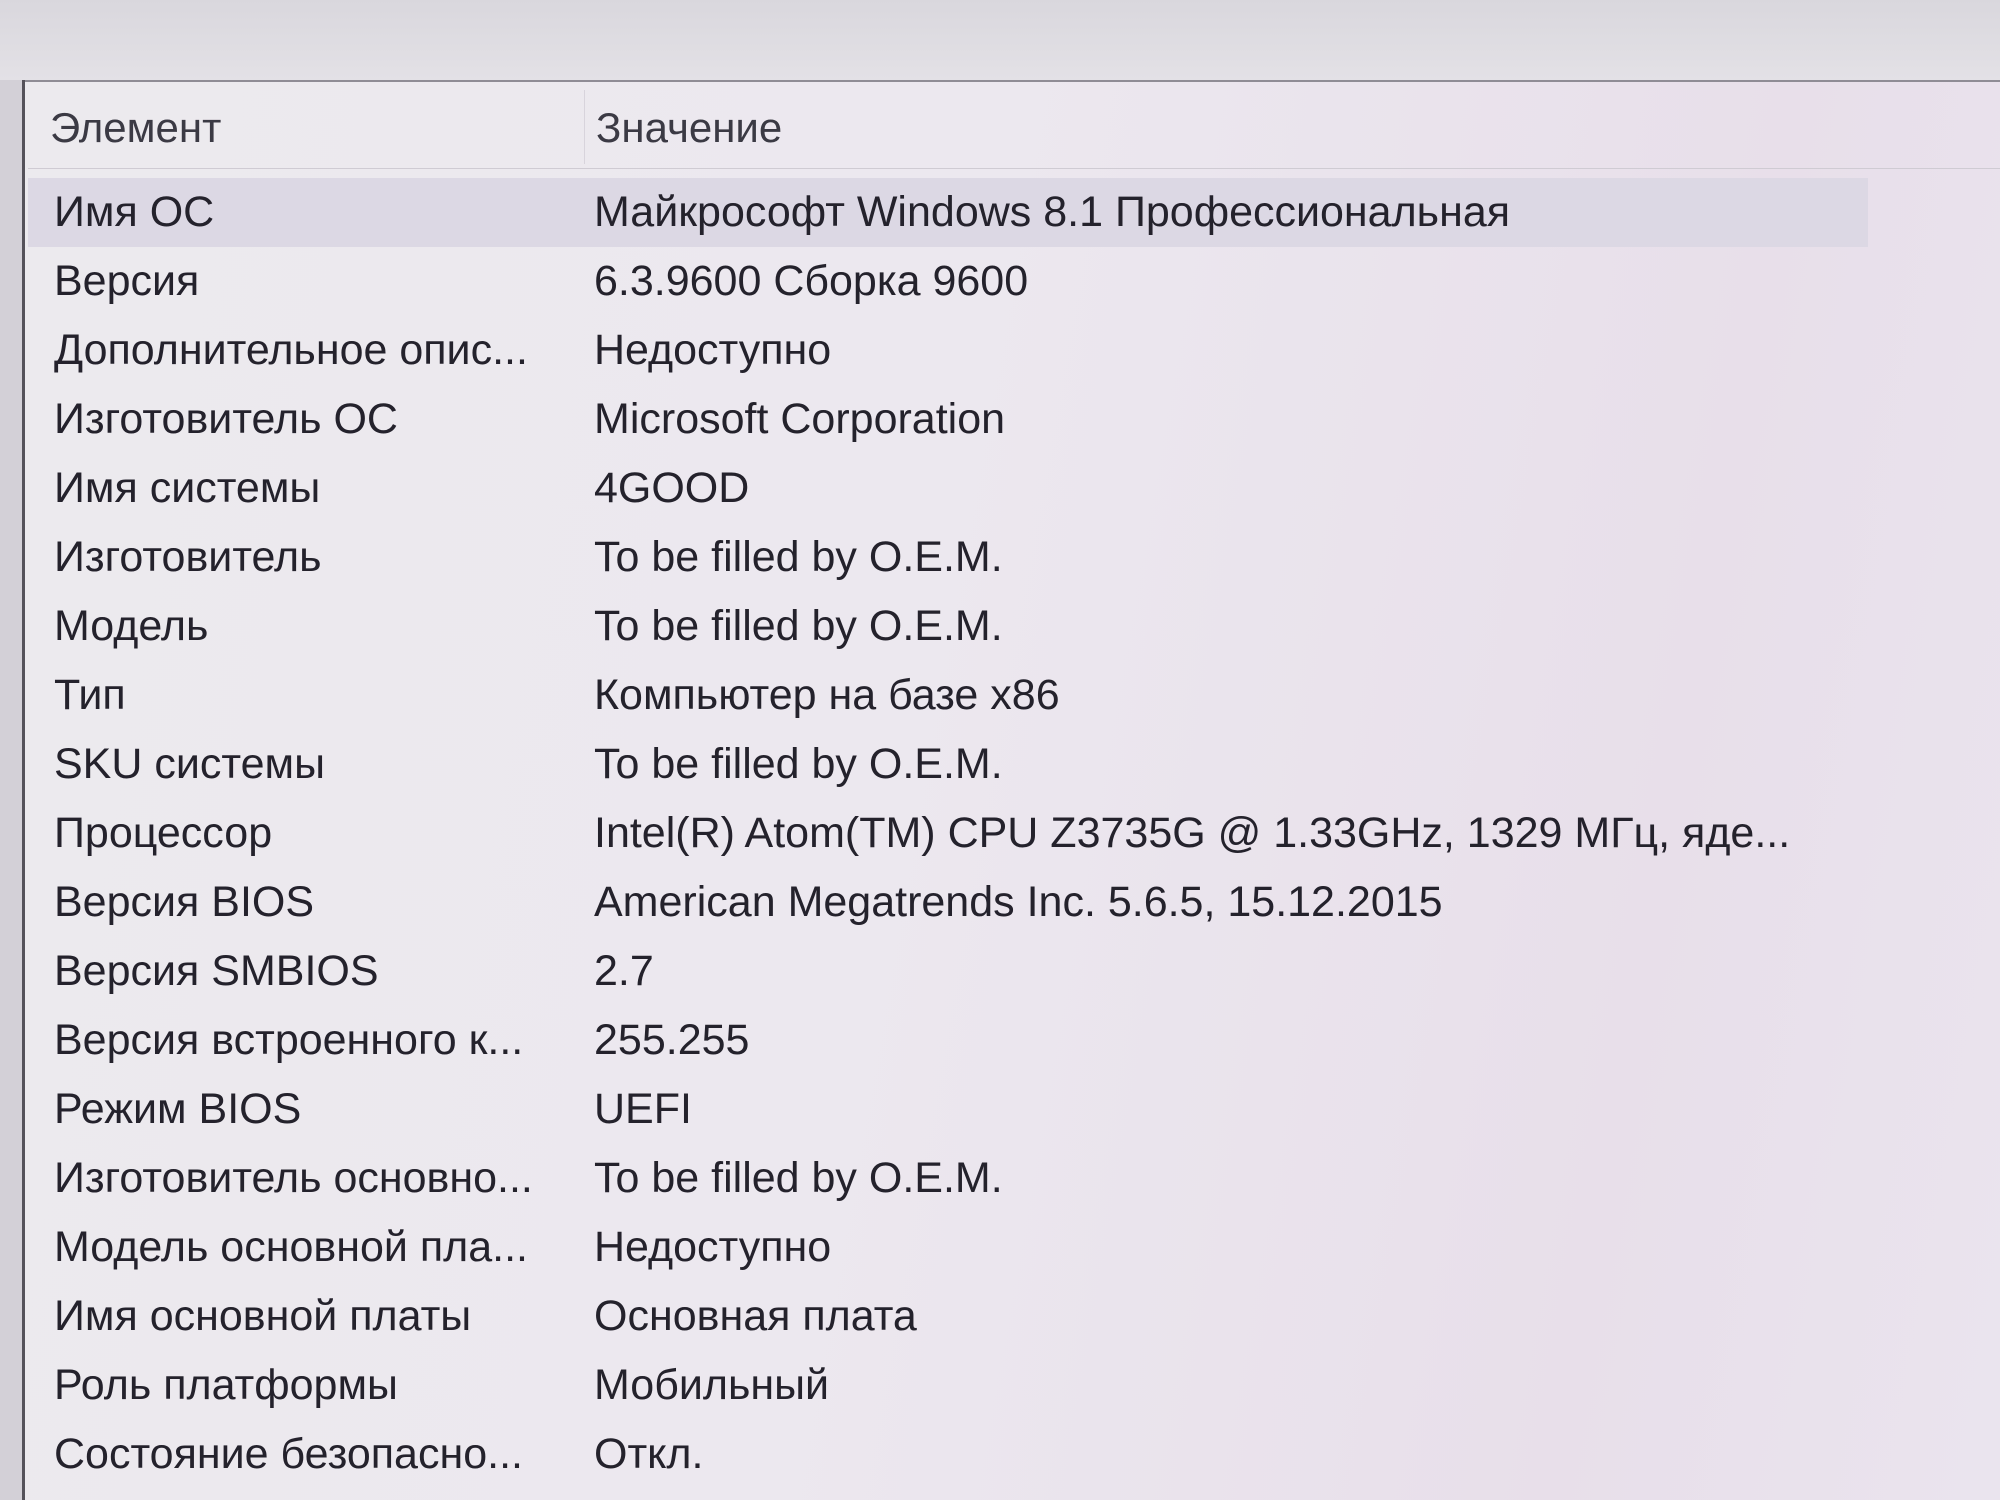 This screenshot has width=2000, height=1500. I want to click on row-value: Основная плата, so click(755, 1316).